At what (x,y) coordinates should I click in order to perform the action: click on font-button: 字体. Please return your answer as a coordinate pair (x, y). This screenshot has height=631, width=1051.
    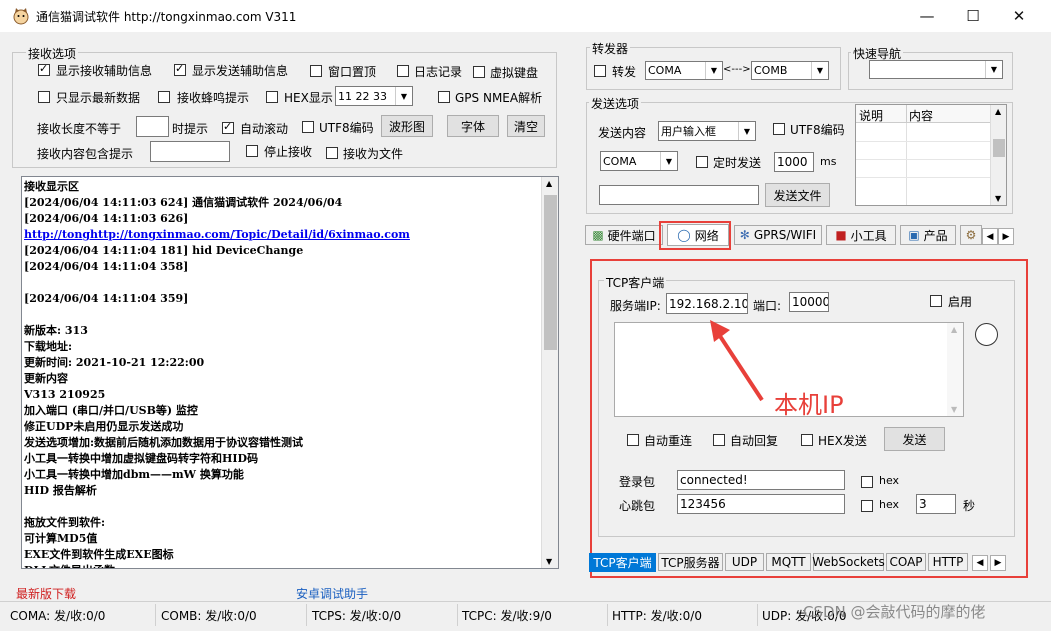
    Looking at the image, I should click on (473, 126).